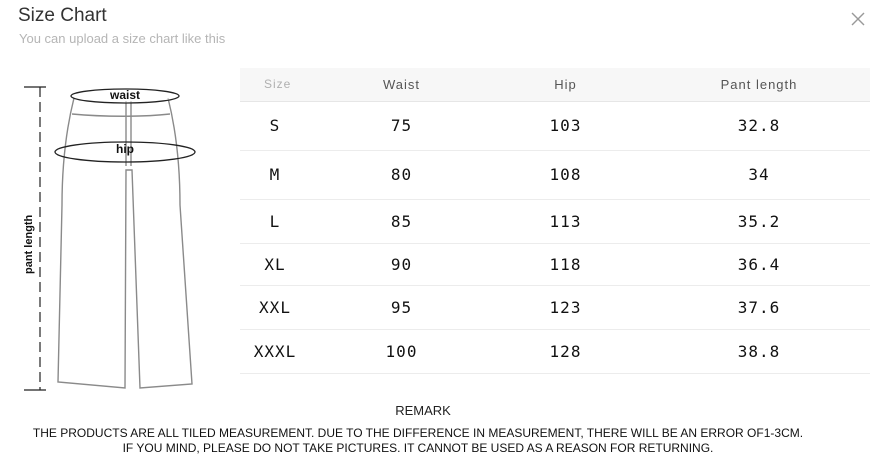 Image resolution: width=882 pixels, height=460 pixels. I want to click on table-row: M 80 108 34, so click(555, 175).